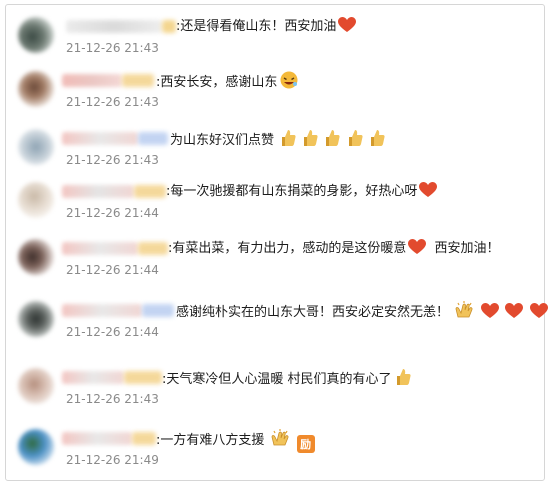 Image resolution: width=550 pixels, height=485 pixels. I want to click on comment-item: 感谢纯朴实在的山东大哥！西安必定安然无恙！ 21-12-26 21:44, so click(277, 327).